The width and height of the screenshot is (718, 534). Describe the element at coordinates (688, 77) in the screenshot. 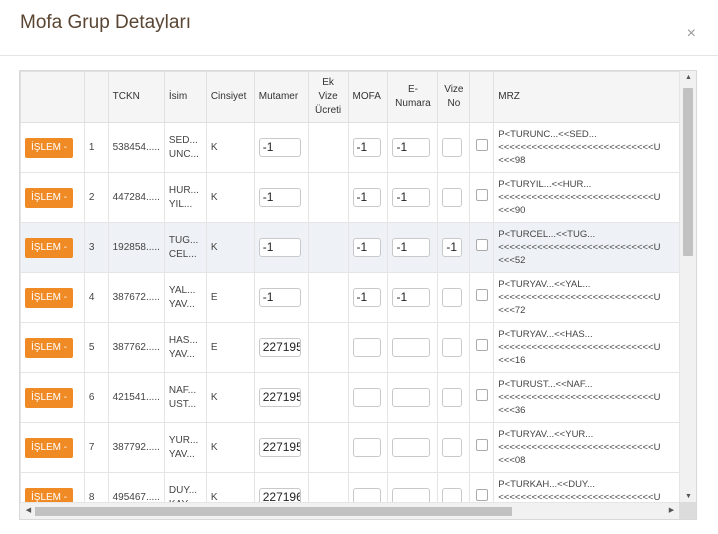

I see `scroll-up-icon: ▲` at that location.